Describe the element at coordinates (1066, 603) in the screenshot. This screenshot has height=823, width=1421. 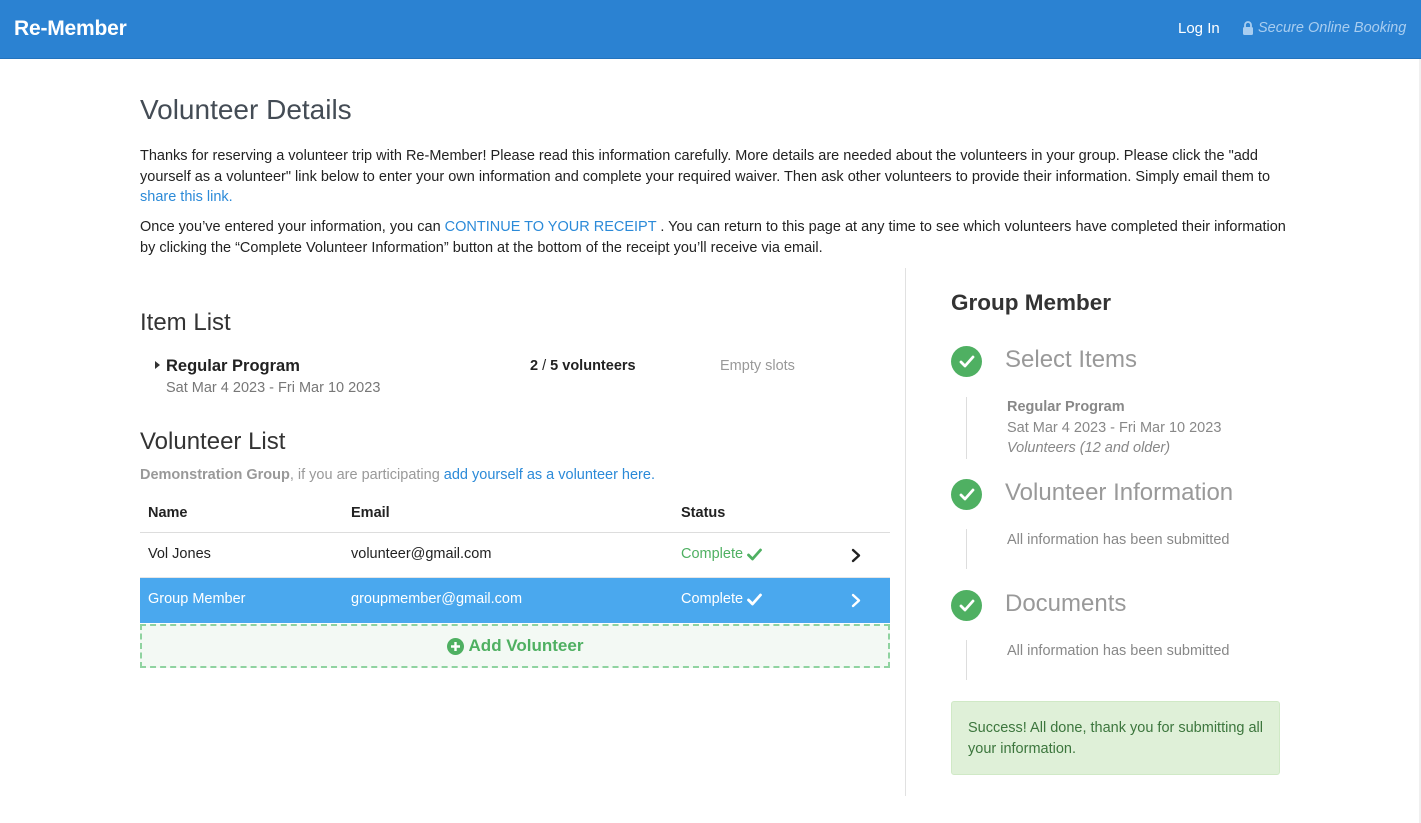
I see `step-title: Documents` at that location.